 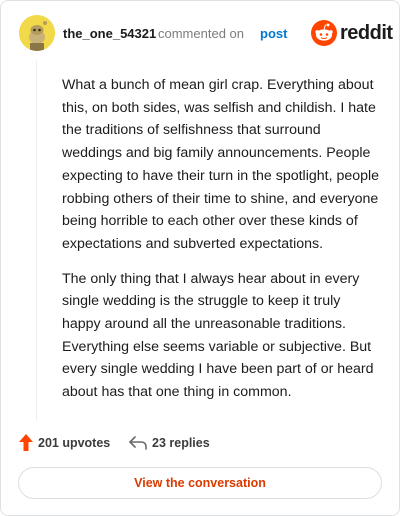 What do you see at coordinates (201, 33) in the screenshot?
I see `action-text: commented on` at bounding box center [201, 33].